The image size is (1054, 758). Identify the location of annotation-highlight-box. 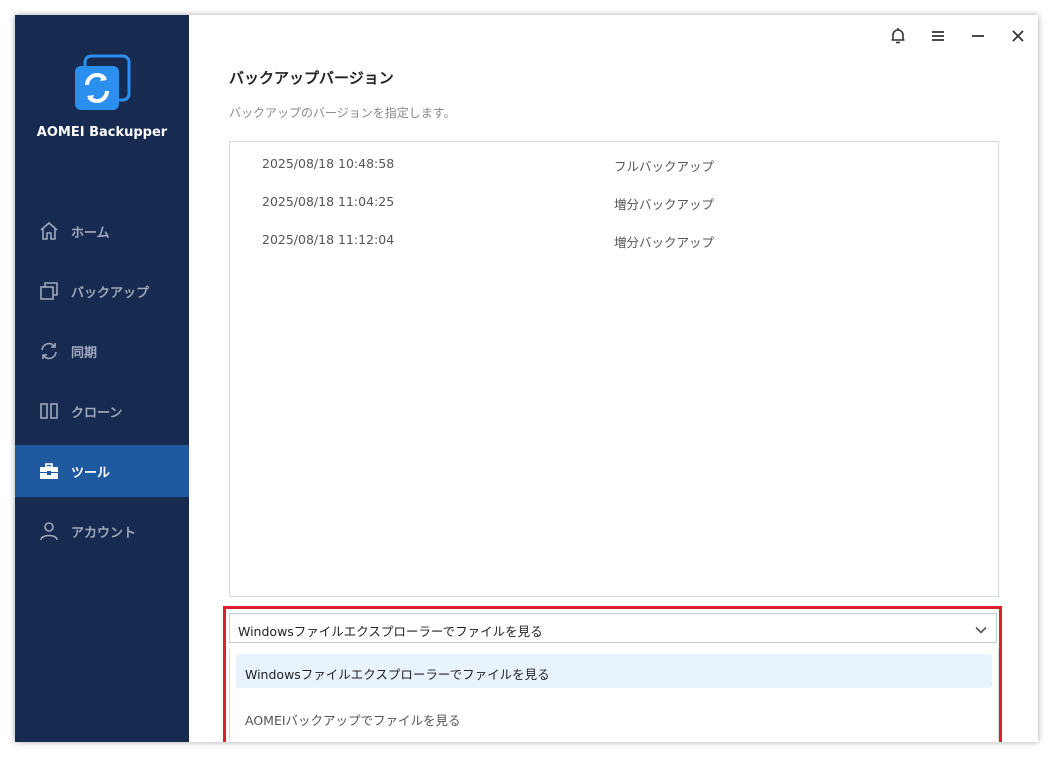
(612, 674).